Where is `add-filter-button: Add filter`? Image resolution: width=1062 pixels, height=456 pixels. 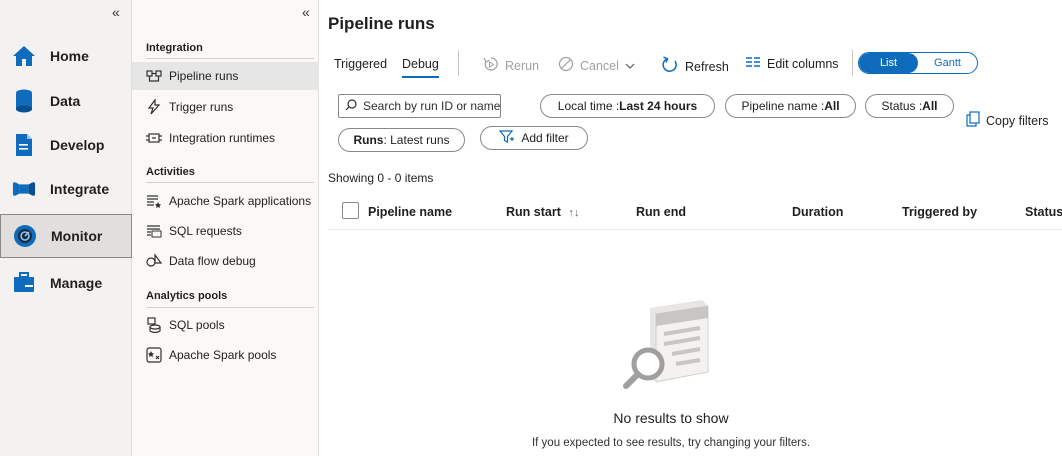 add-filter-button: Add filter is located at coordinates (534, 138).